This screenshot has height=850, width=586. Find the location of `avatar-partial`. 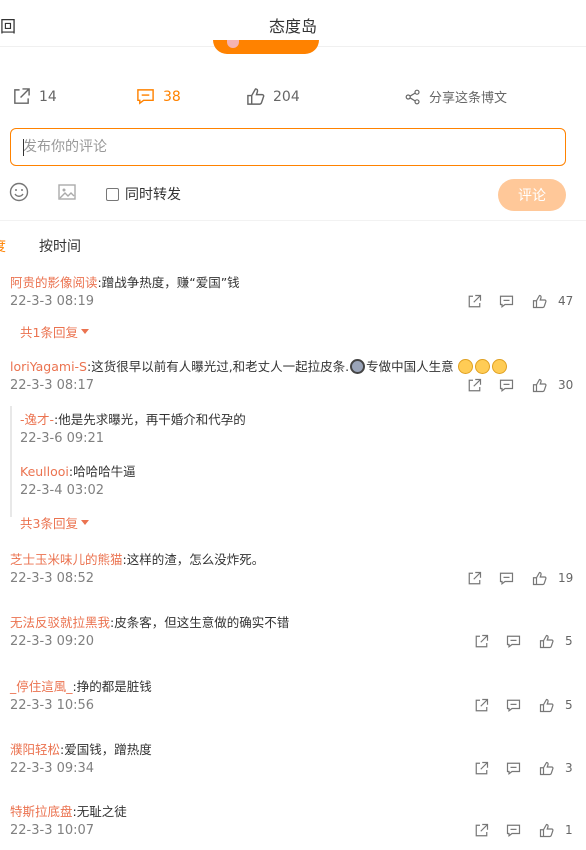

avatar-partial is located at coordinates (233, 44).